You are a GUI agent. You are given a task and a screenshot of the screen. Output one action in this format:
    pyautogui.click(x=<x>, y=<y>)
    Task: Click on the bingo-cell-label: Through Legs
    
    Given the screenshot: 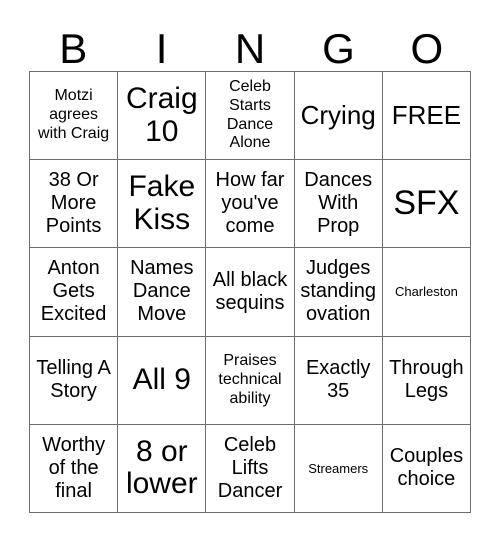 What is the action you would take?
    pyautogui.click(x=426, y=380)
    